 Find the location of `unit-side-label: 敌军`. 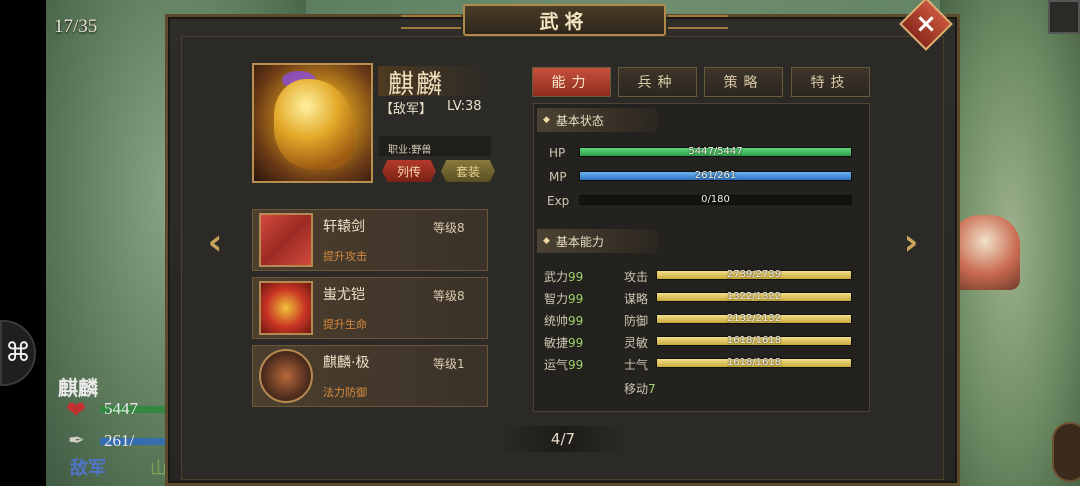

unit-side-label: 敌军 is located at coordinates (88, 468).